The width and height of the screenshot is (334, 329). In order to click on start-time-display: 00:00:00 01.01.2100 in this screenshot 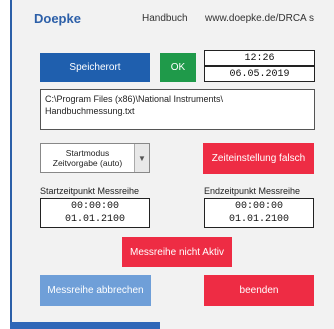, I will do `click(95, 213)`.